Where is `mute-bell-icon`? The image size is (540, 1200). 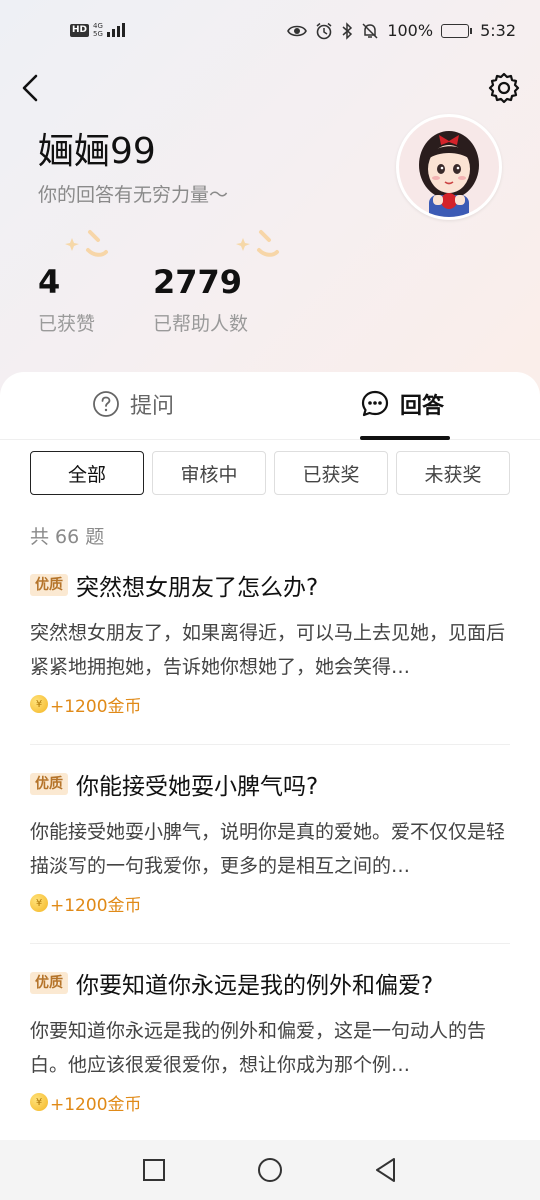 mute-bell-icon is located at coordinates (370, 30).